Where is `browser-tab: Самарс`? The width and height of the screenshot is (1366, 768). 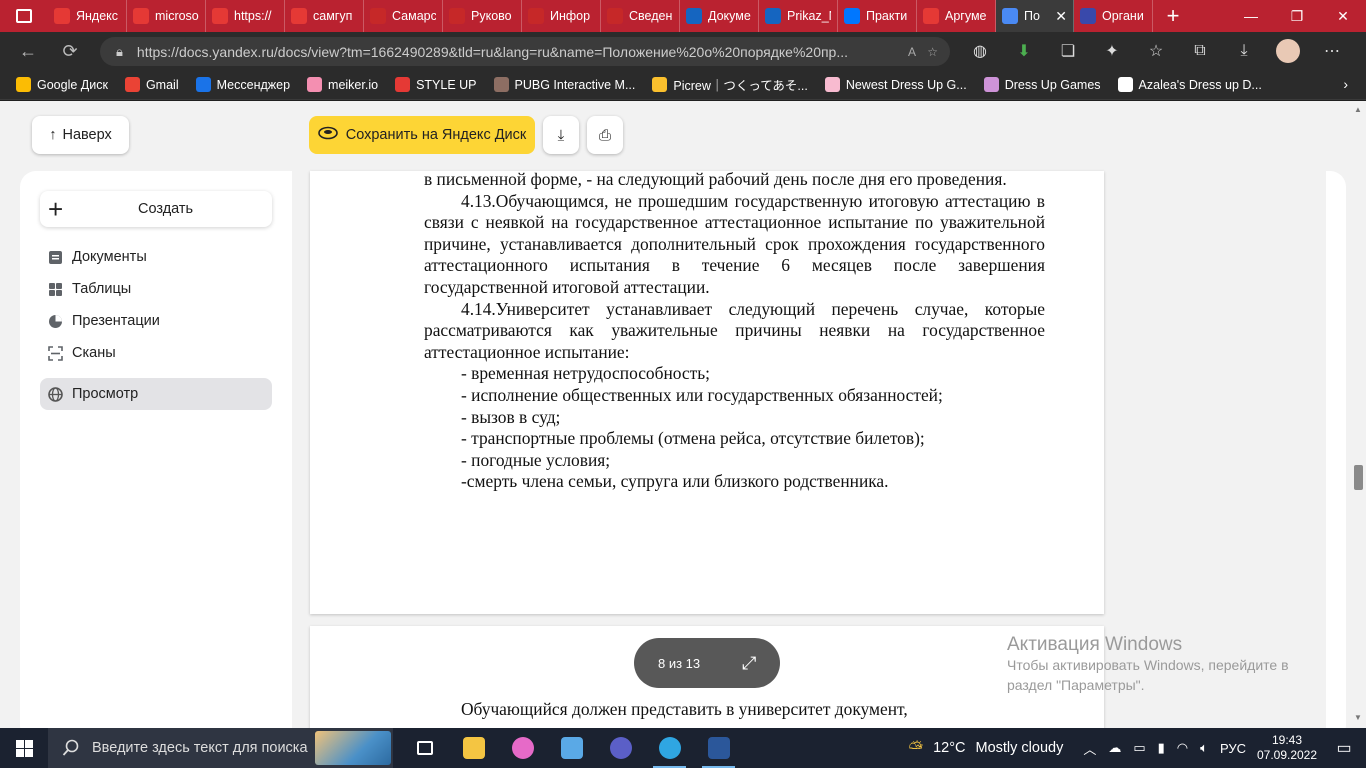
browser-tab: Самарс is located at coordinates (403, 16).